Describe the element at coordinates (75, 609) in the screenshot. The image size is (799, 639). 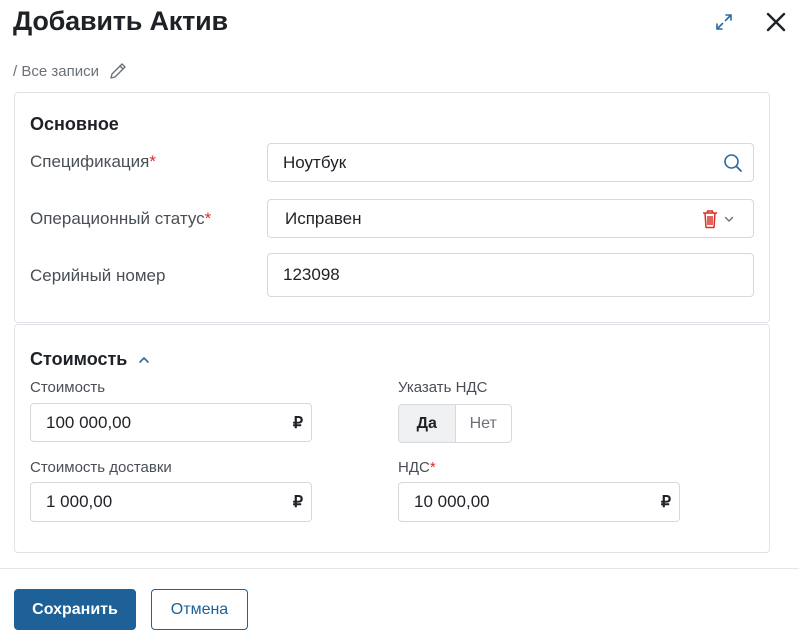
I see `save-button: Сохранить` at that location.